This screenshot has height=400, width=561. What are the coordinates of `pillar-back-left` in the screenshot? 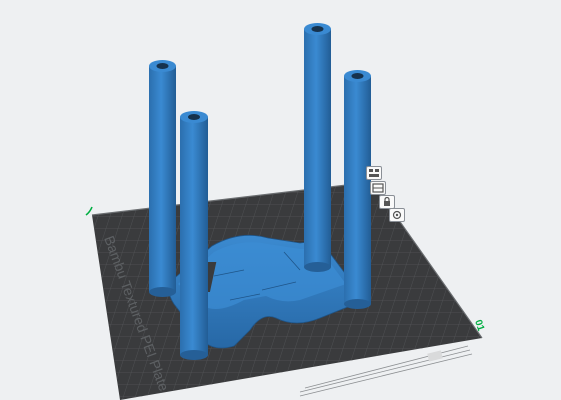 It's located at (162, 178).